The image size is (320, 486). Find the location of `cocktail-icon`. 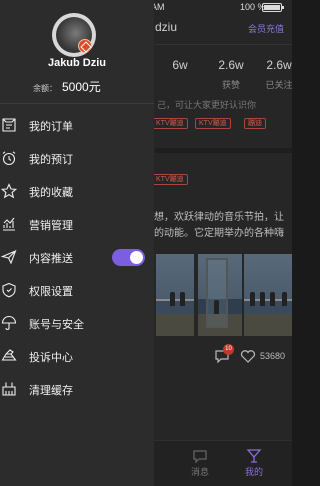

cocktail-icon is located at coordinates (254, 456).